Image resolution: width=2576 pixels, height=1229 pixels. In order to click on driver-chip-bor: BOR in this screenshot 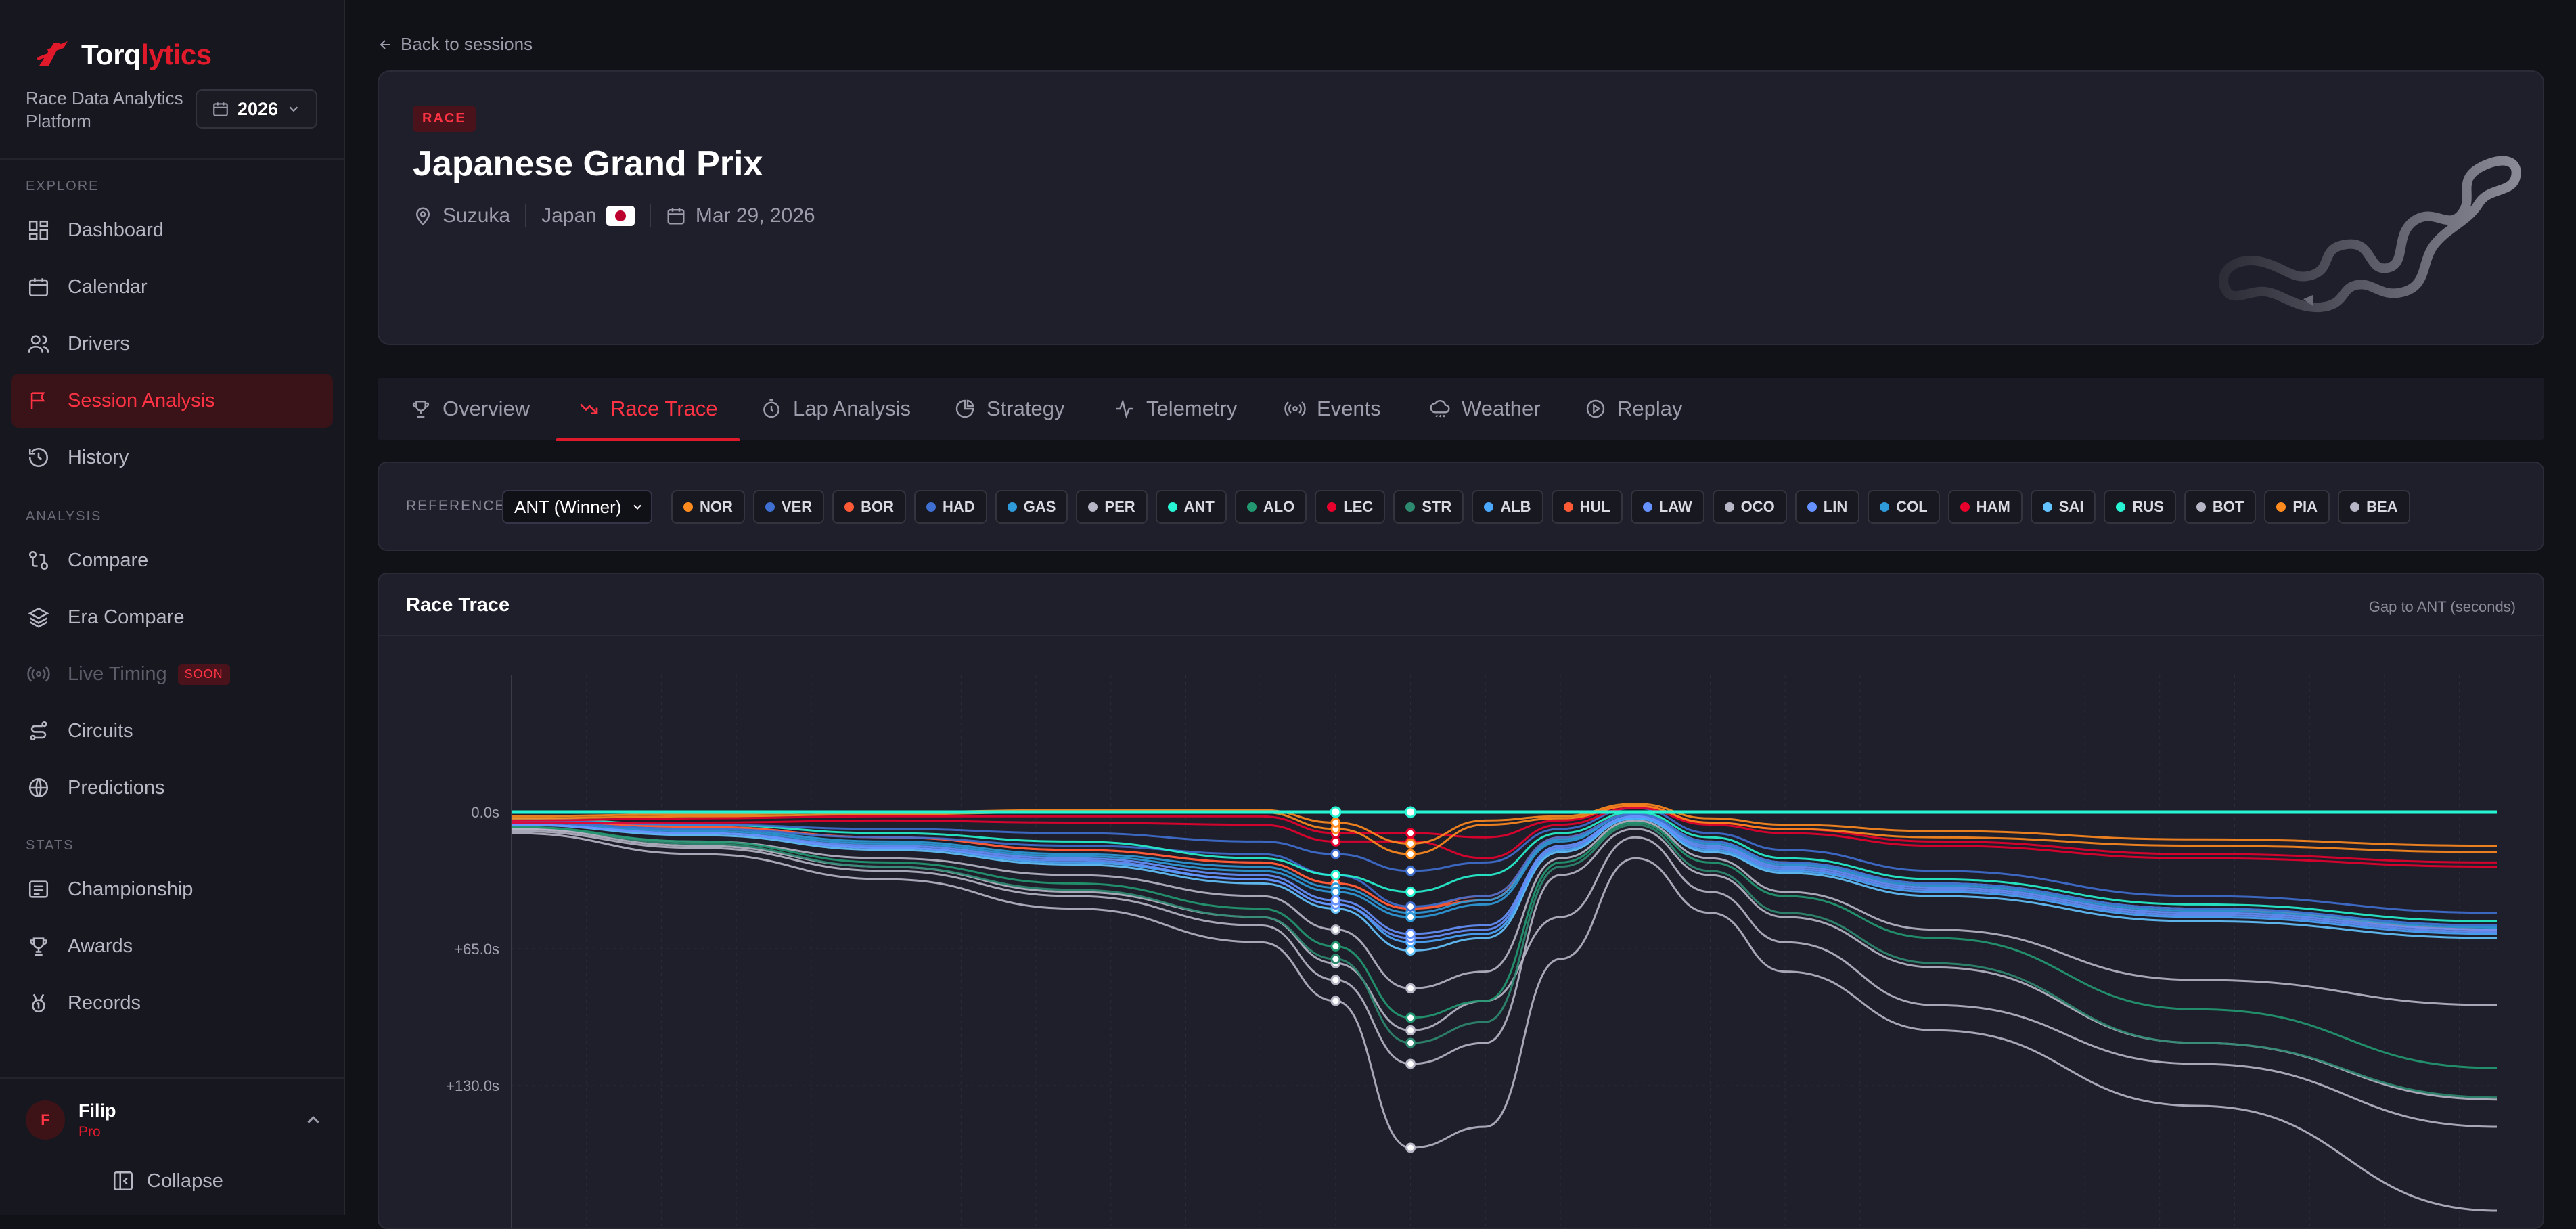, I will do `click(869, 507)`.